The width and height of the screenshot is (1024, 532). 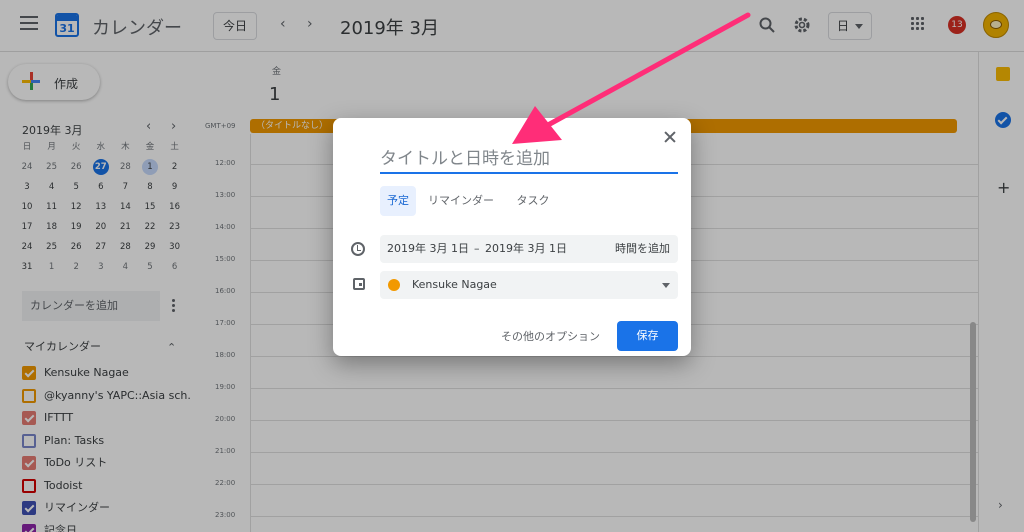 I want to click on close-icon, so click(x=670, y=137).